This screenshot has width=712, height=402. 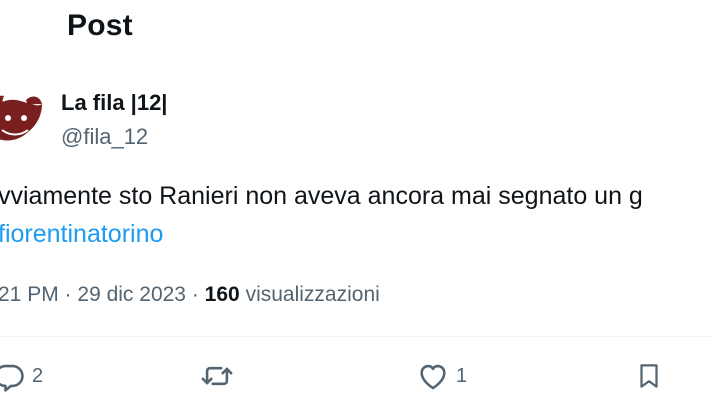 I want to click on bookmark-button, so click(x=649, y=376).